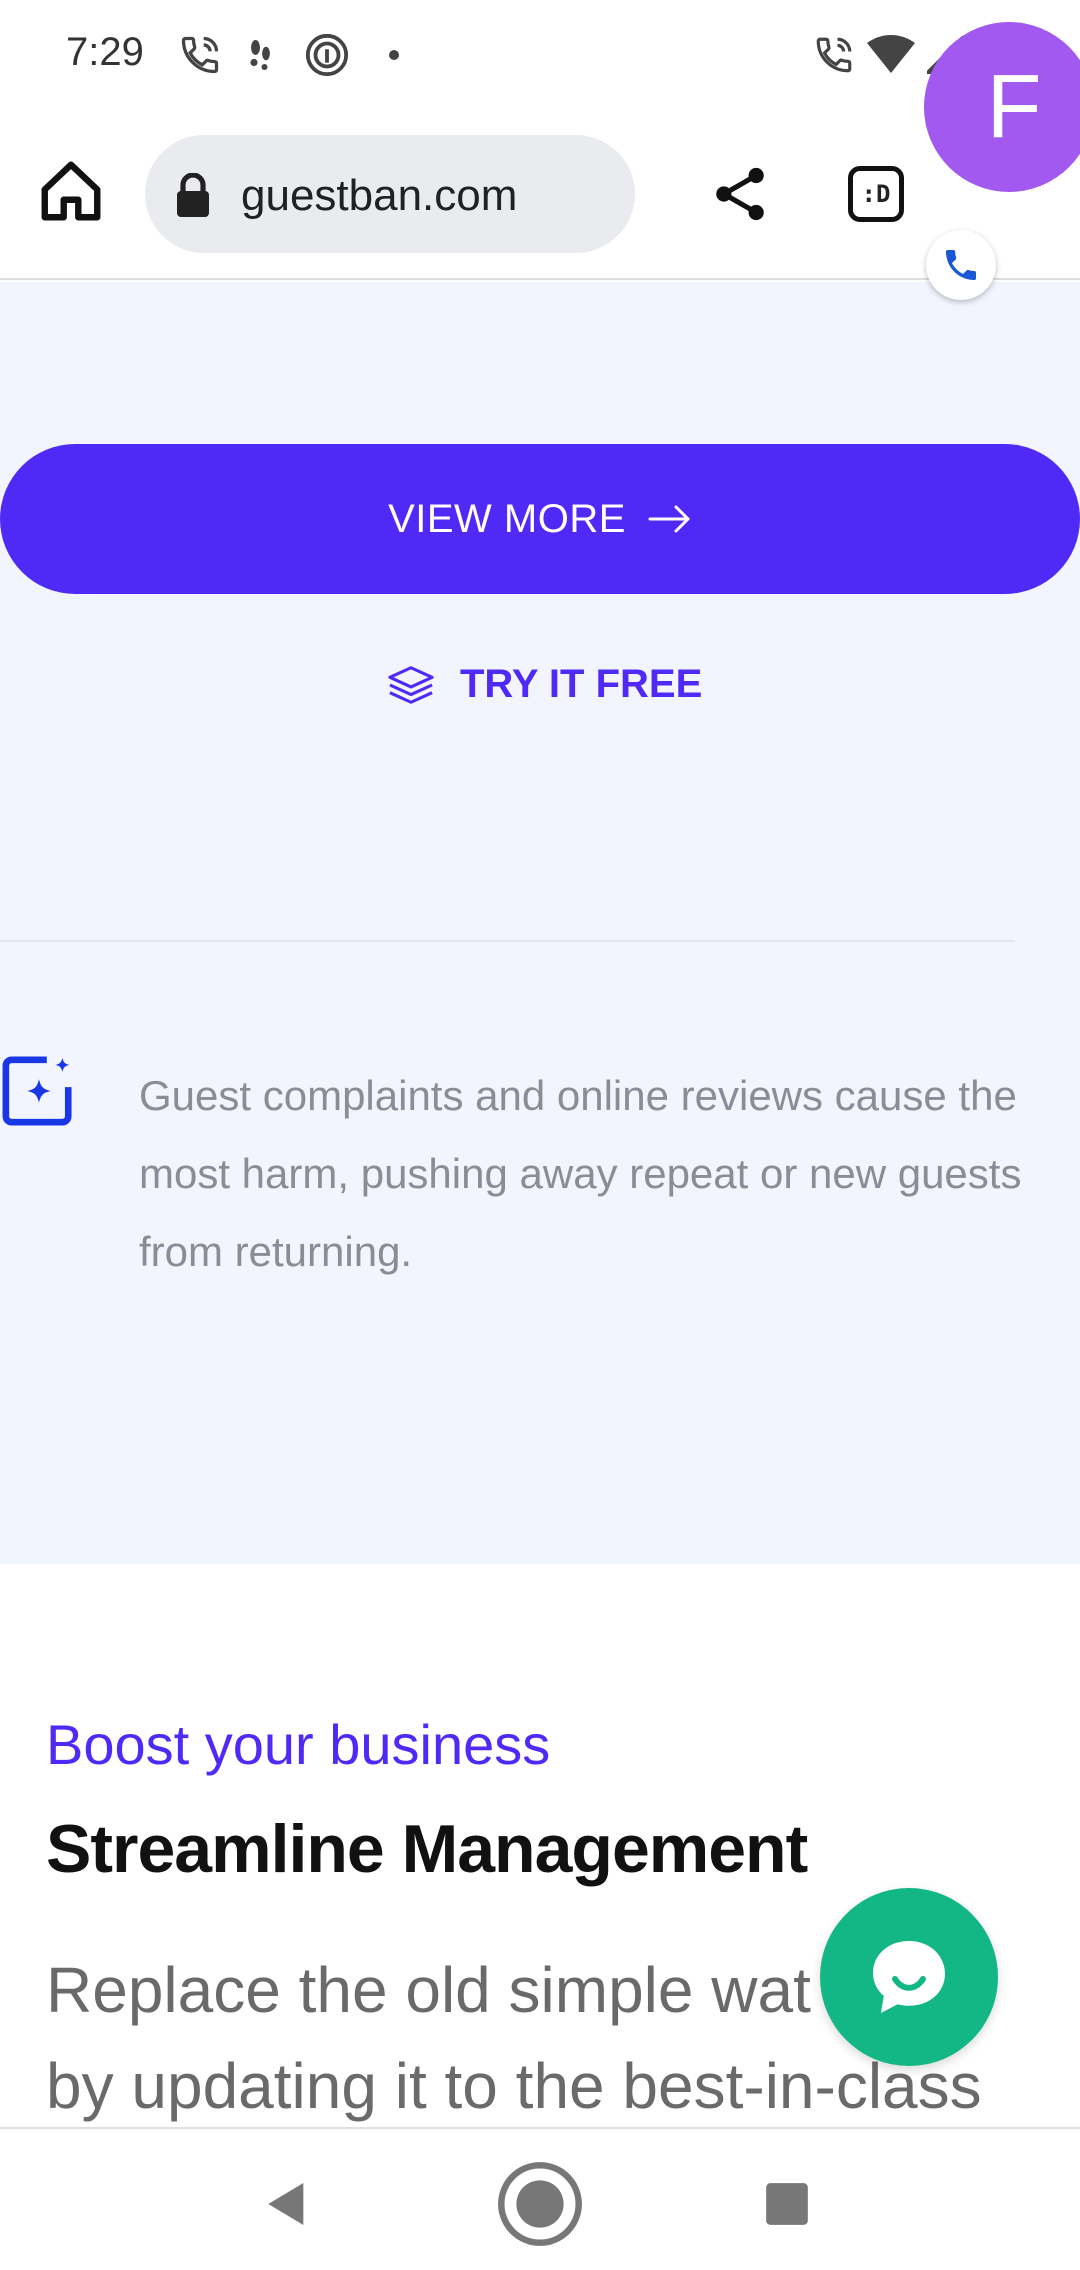 This screenshot has width=1080, height=2270. I want to click on system-nav-bar, so click(540, 2198).